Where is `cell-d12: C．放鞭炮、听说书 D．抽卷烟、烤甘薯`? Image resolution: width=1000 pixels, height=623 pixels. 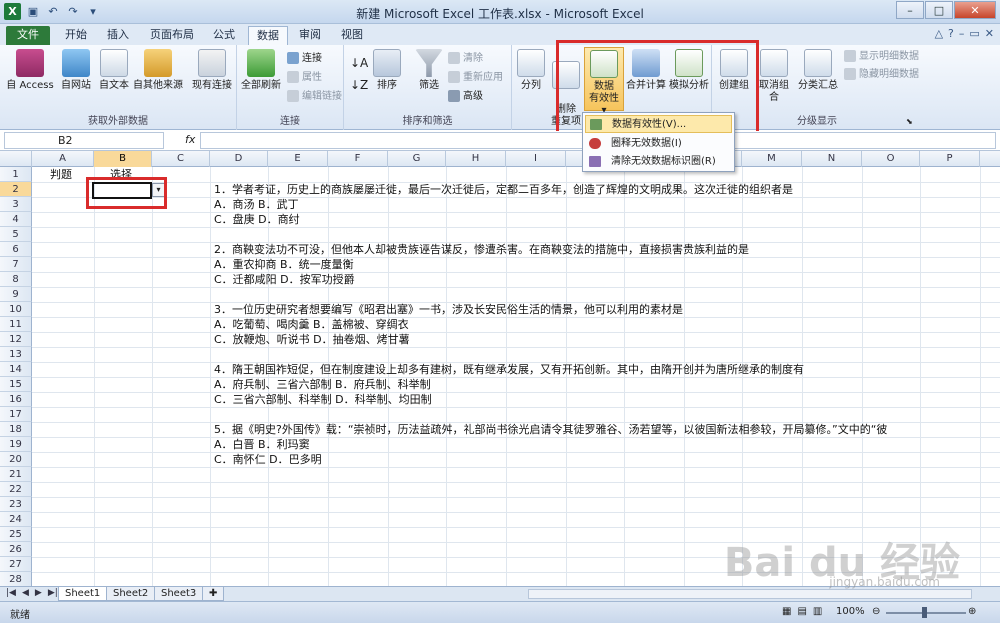
cell-d12: C．放鞭炮、听说书 D．抽卷烟、烤甘薯 is located at coordinates (312, 340).